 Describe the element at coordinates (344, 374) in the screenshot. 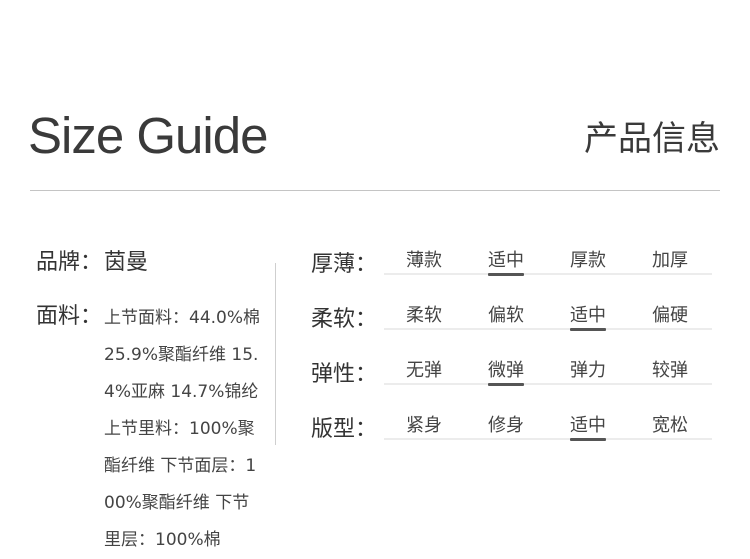

I see `property-label: 弹性：` at that location.